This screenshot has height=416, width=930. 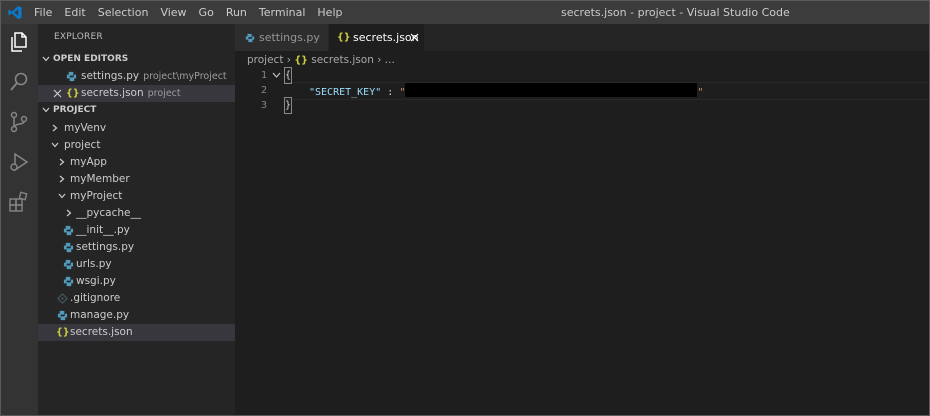 What do you see at coordinates (136, 196) in the screenshot?
I see `tree-item-myproject: myProject` at bounding box center [136, 196].